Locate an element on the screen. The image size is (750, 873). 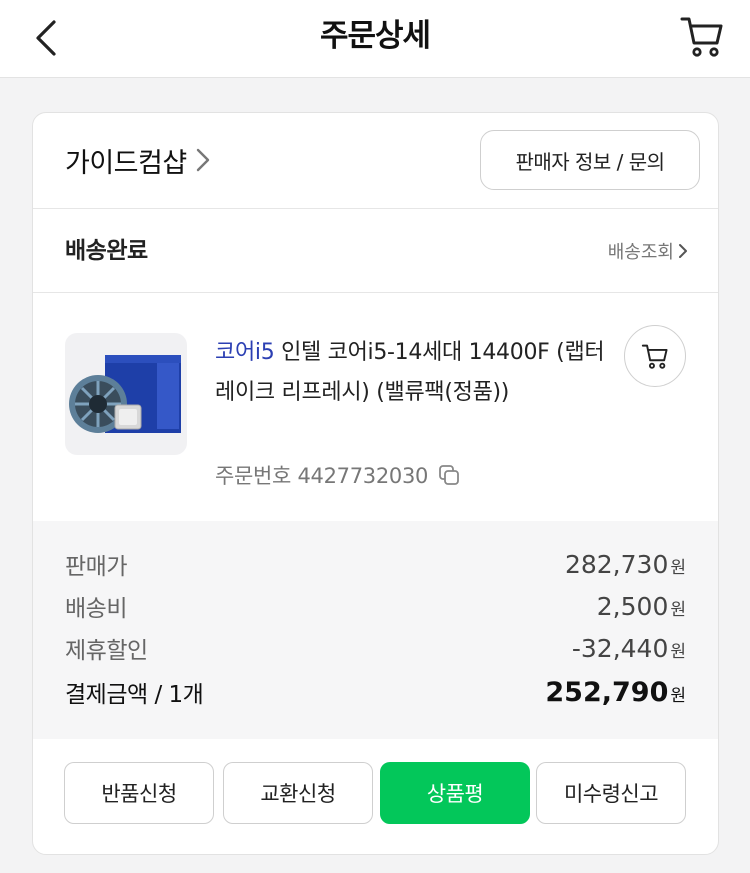
product-thumbnail is located at coordinates (126, 394).